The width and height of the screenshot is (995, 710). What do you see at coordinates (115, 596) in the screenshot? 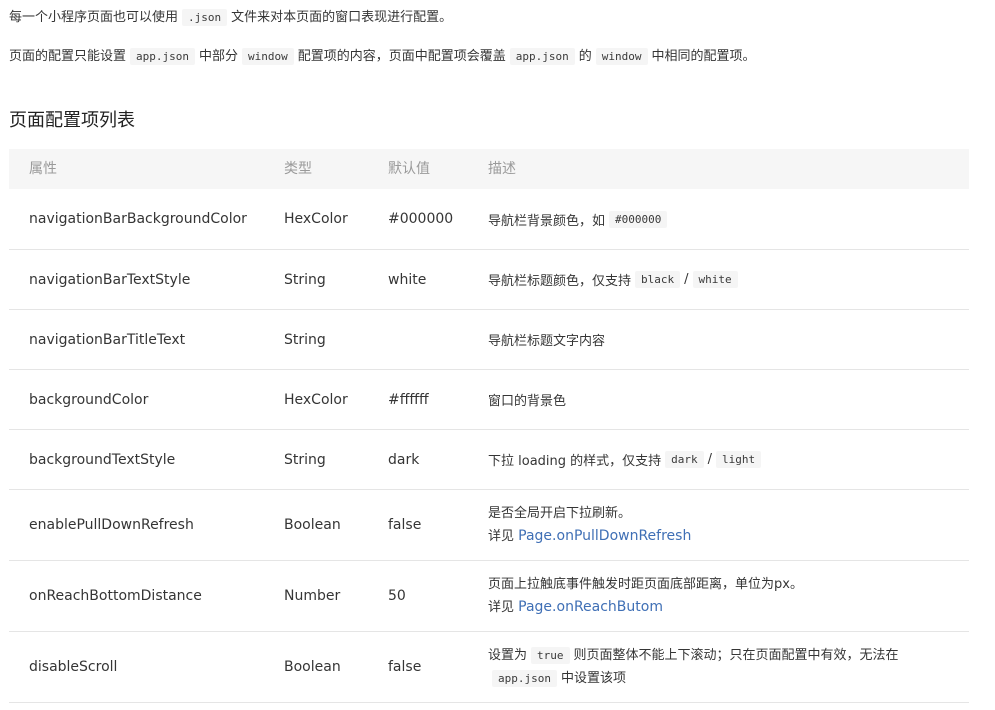
I see `cell-attr: onReachBottomDistance` at bounding box center [115, 596].